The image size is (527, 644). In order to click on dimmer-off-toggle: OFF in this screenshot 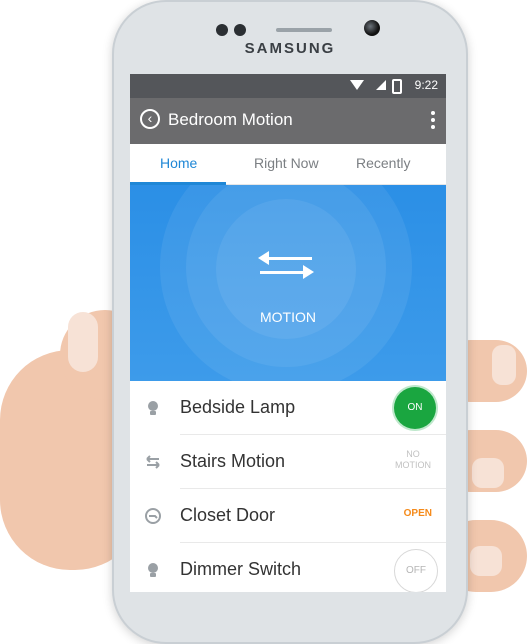, I will do `click(416, 570)`.